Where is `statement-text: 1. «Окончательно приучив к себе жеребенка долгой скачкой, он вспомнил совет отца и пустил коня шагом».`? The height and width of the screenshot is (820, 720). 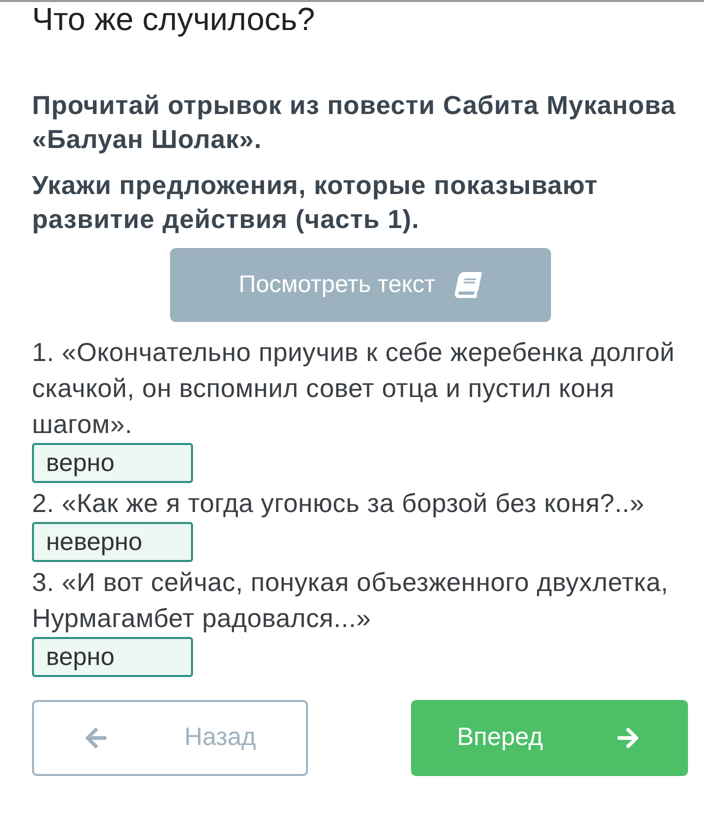 statement-text: 1. «Окончательно приучив к себе жеребенка долгой скачкой, он вспомнил совет отца и пустил коня шагом». is located at coordinates (354, 388).